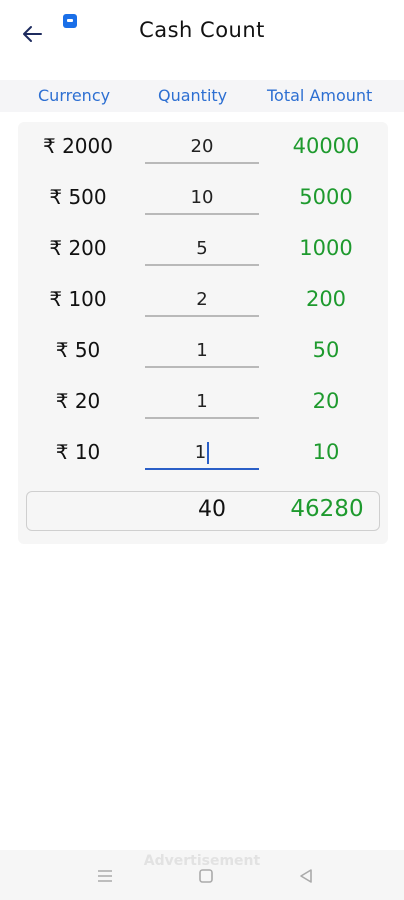 The image size is (404, 900). Describe the element at coordinates (74, 95) in the screenshot. I see `currency-column-header: Currency` at that location.